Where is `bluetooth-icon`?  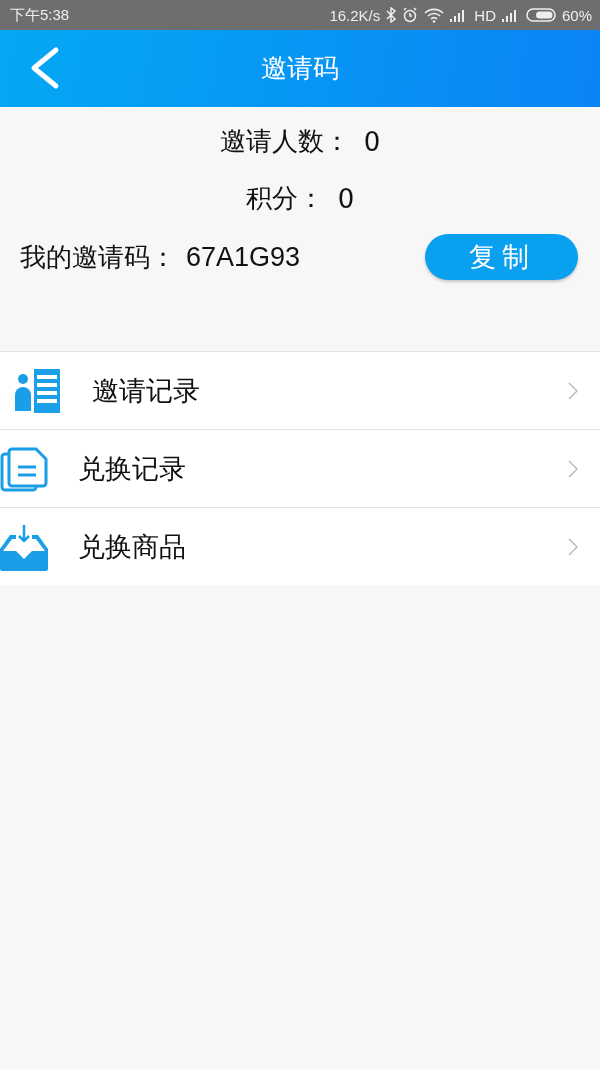 bluetooth-icon is located at coordinates (391, 15).